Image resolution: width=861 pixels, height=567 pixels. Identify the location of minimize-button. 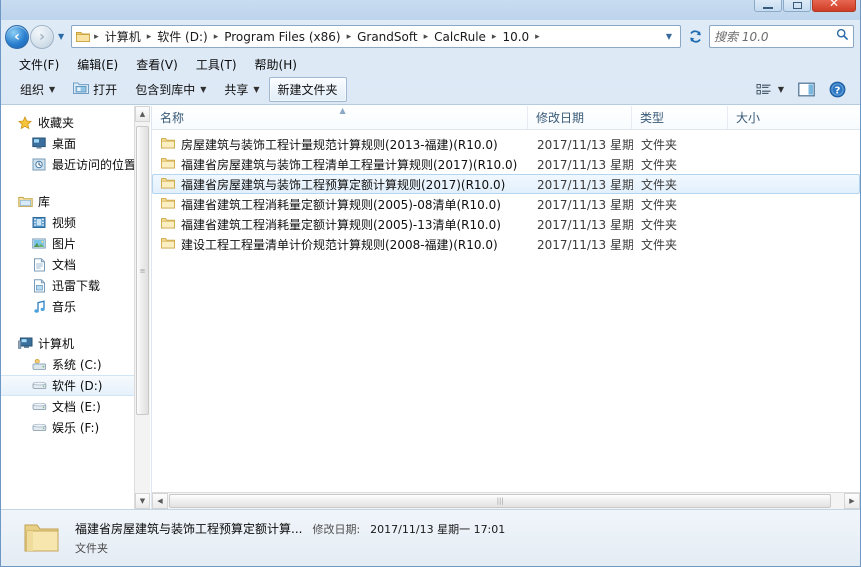
(768, 6).